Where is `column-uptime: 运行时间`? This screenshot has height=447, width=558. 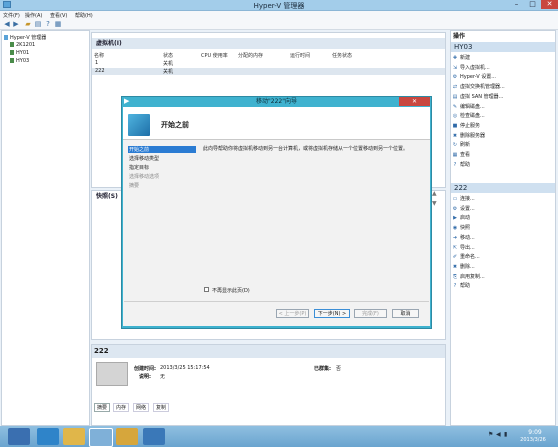
column-uptime: 运行时间 is located at coordinates (300, 55).